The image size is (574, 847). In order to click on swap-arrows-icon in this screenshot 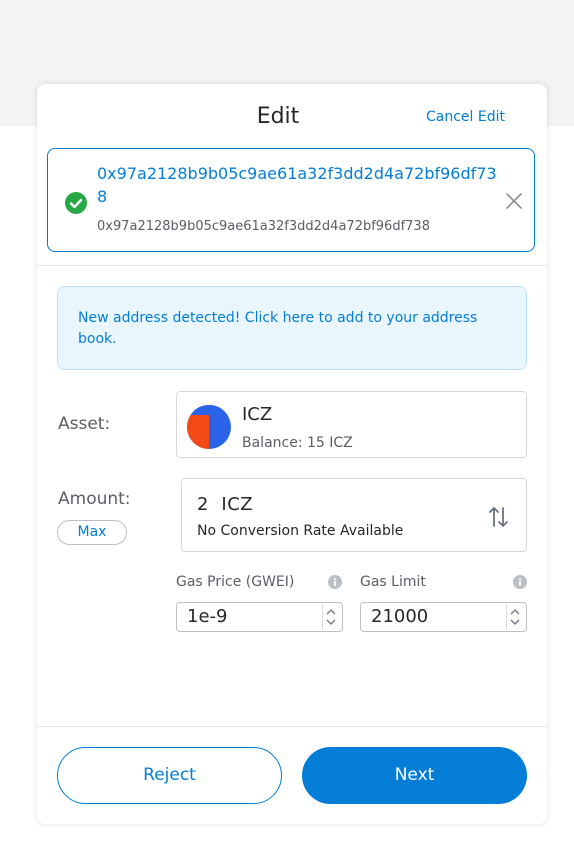, I will do `click(499, 517)`.